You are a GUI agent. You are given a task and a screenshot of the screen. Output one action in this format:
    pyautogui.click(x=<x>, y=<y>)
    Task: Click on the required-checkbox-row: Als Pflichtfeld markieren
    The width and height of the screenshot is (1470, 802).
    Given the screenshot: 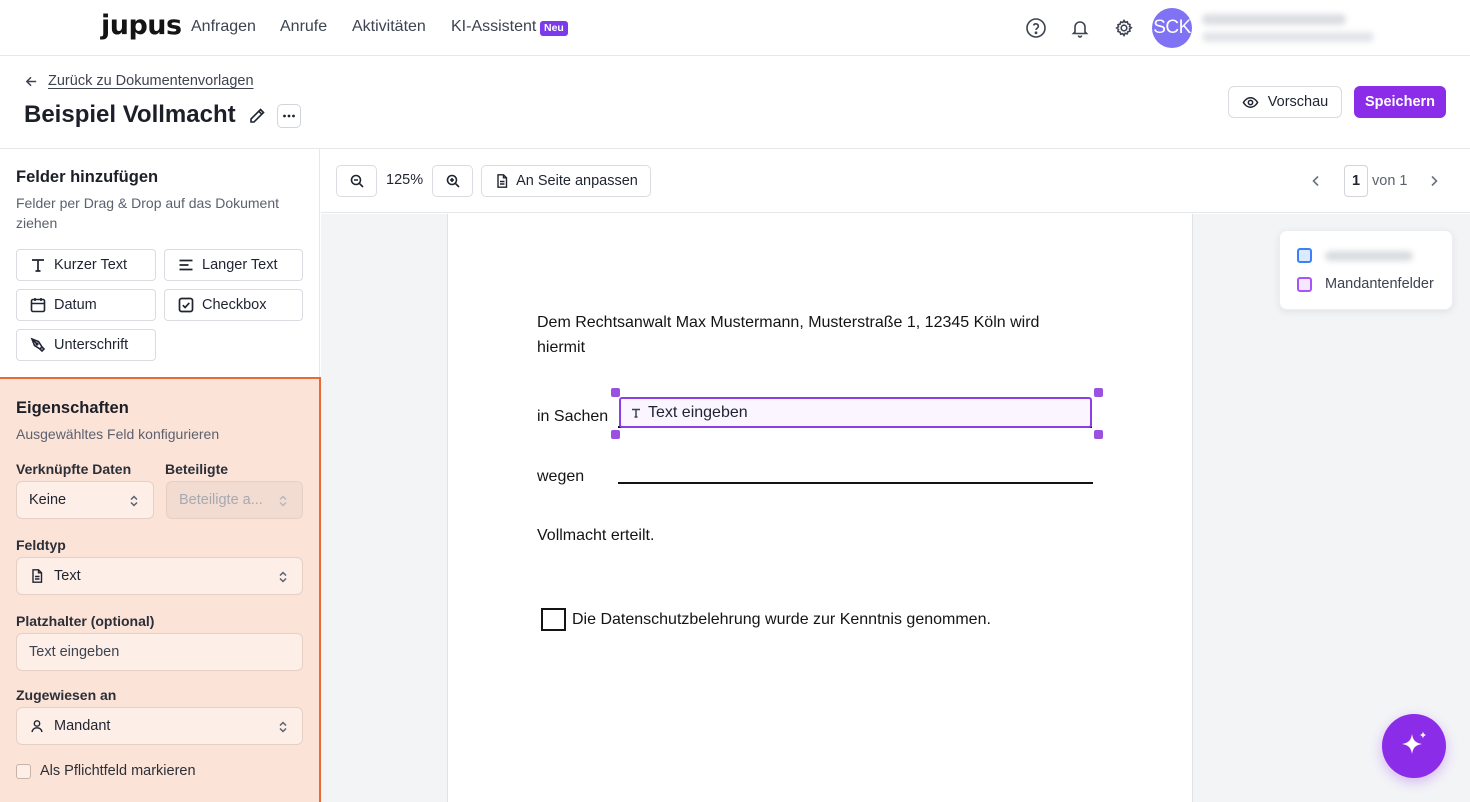 What is the action you would take?
    pyautogui.click(x=106, y=771)
    